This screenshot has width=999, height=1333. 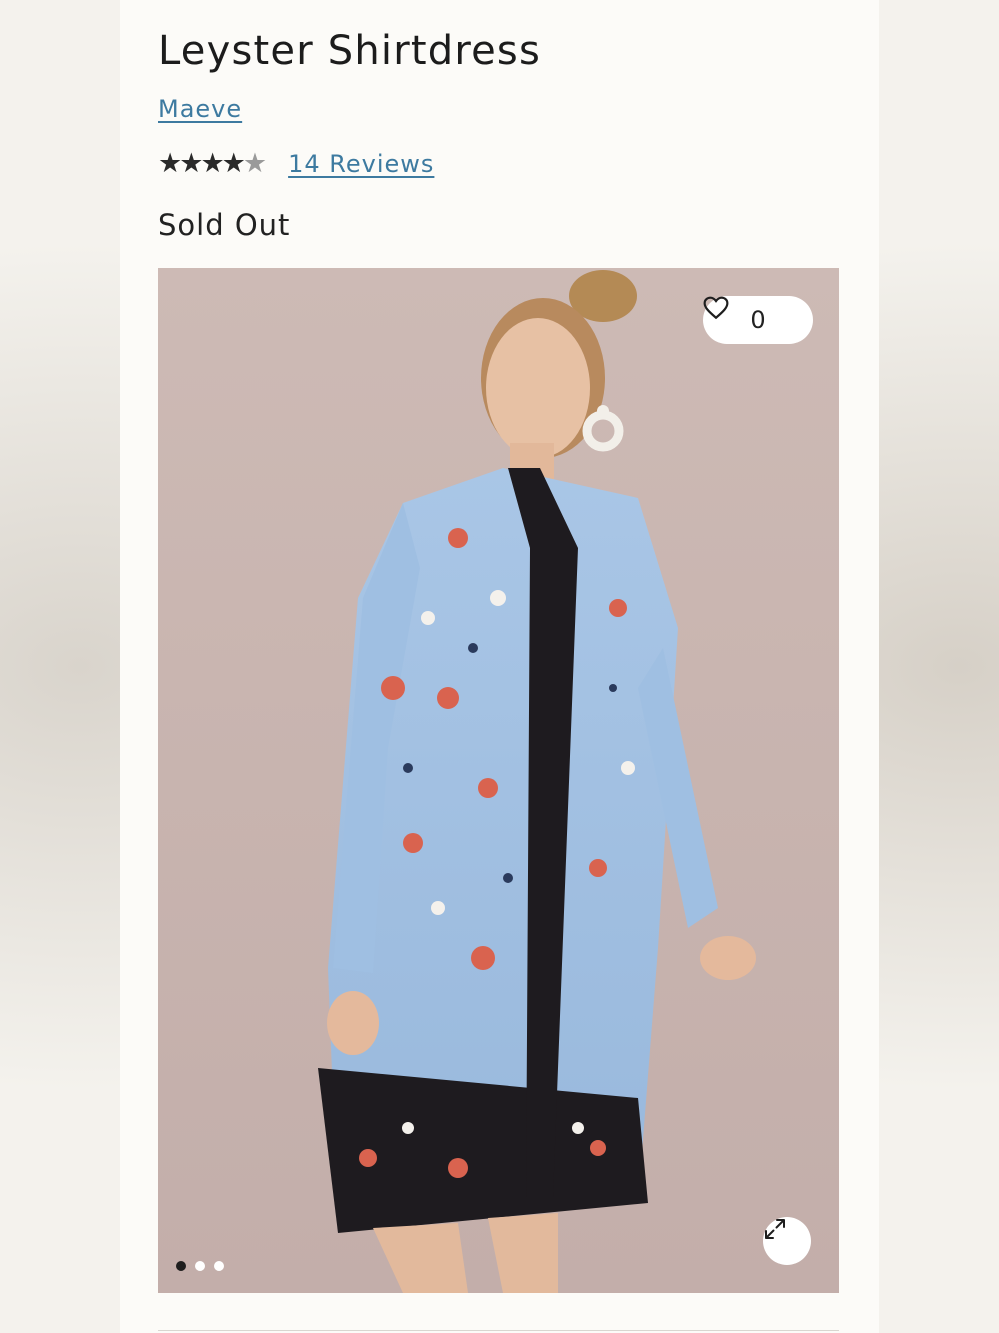 I want to click on star-rating: ★ ★ ★ ★ ★, so click(x=213, y=164).